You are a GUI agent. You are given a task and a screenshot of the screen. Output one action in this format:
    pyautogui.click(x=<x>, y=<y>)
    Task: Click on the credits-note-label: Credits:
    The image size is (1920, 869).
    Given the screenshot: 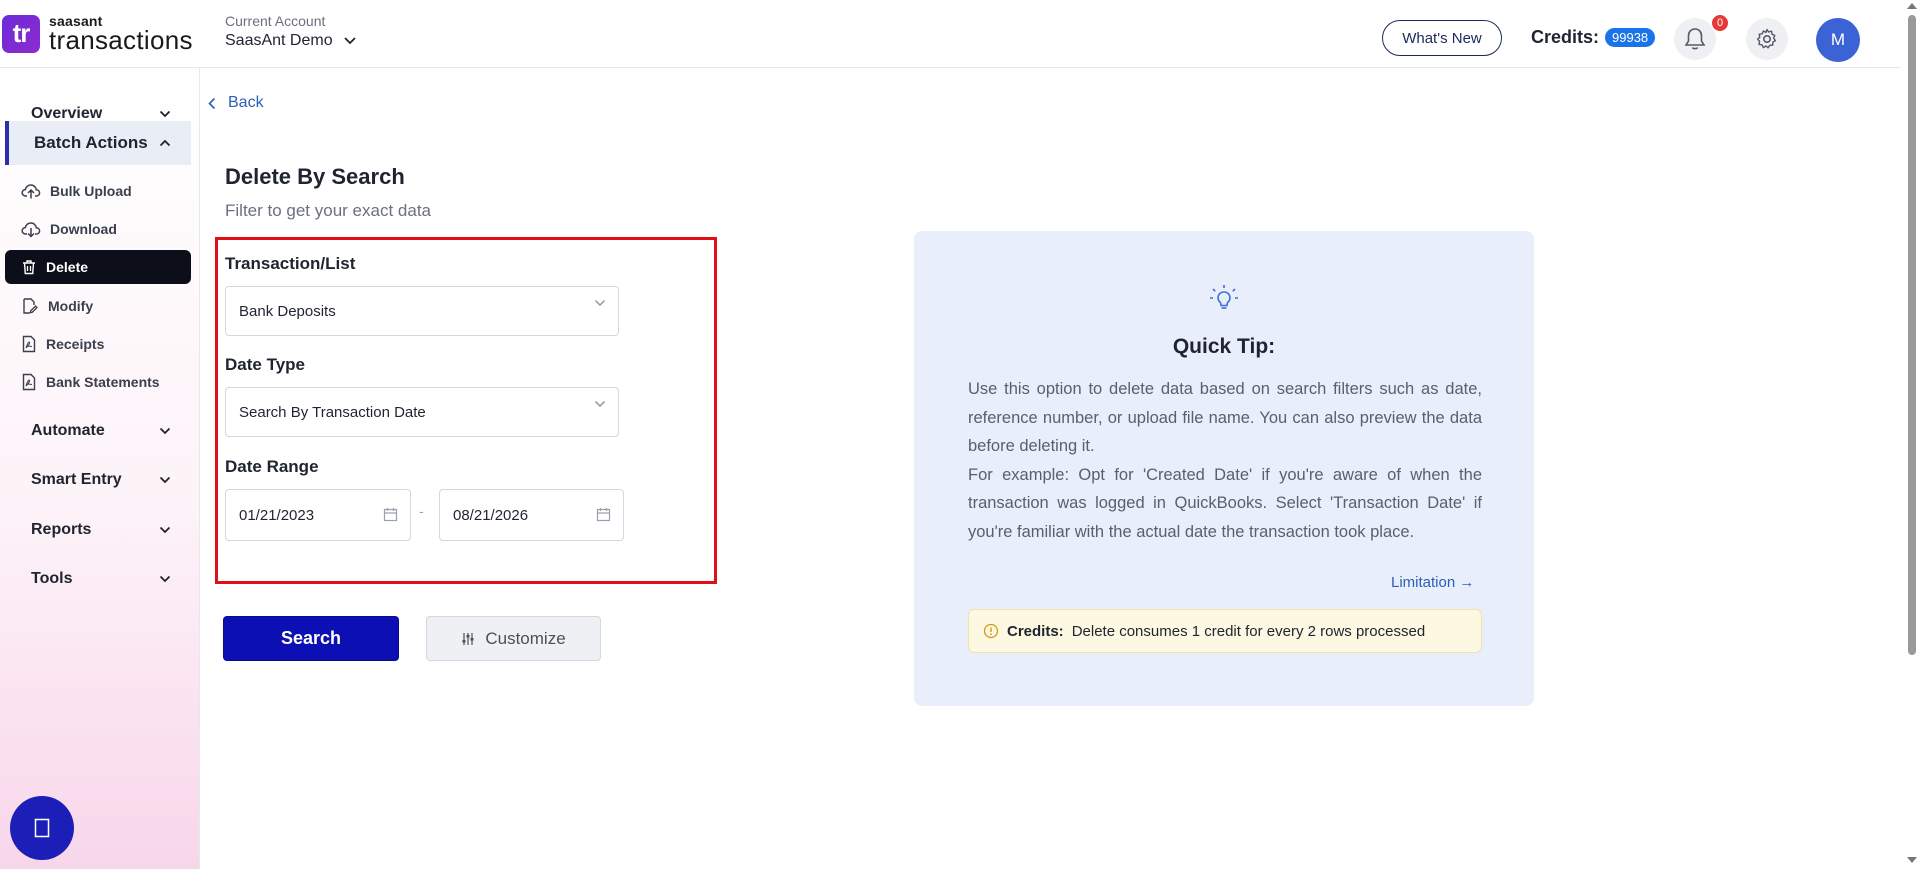 What is the action you would take?
    pyautogui.click(x=1035, y=631)
    